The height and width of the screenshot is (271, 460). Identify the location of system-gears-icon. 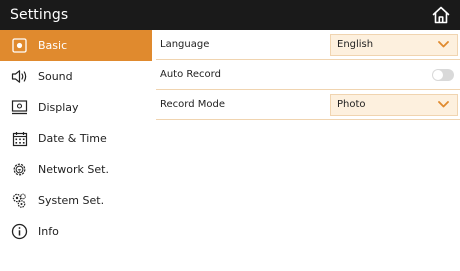
(19, 200).